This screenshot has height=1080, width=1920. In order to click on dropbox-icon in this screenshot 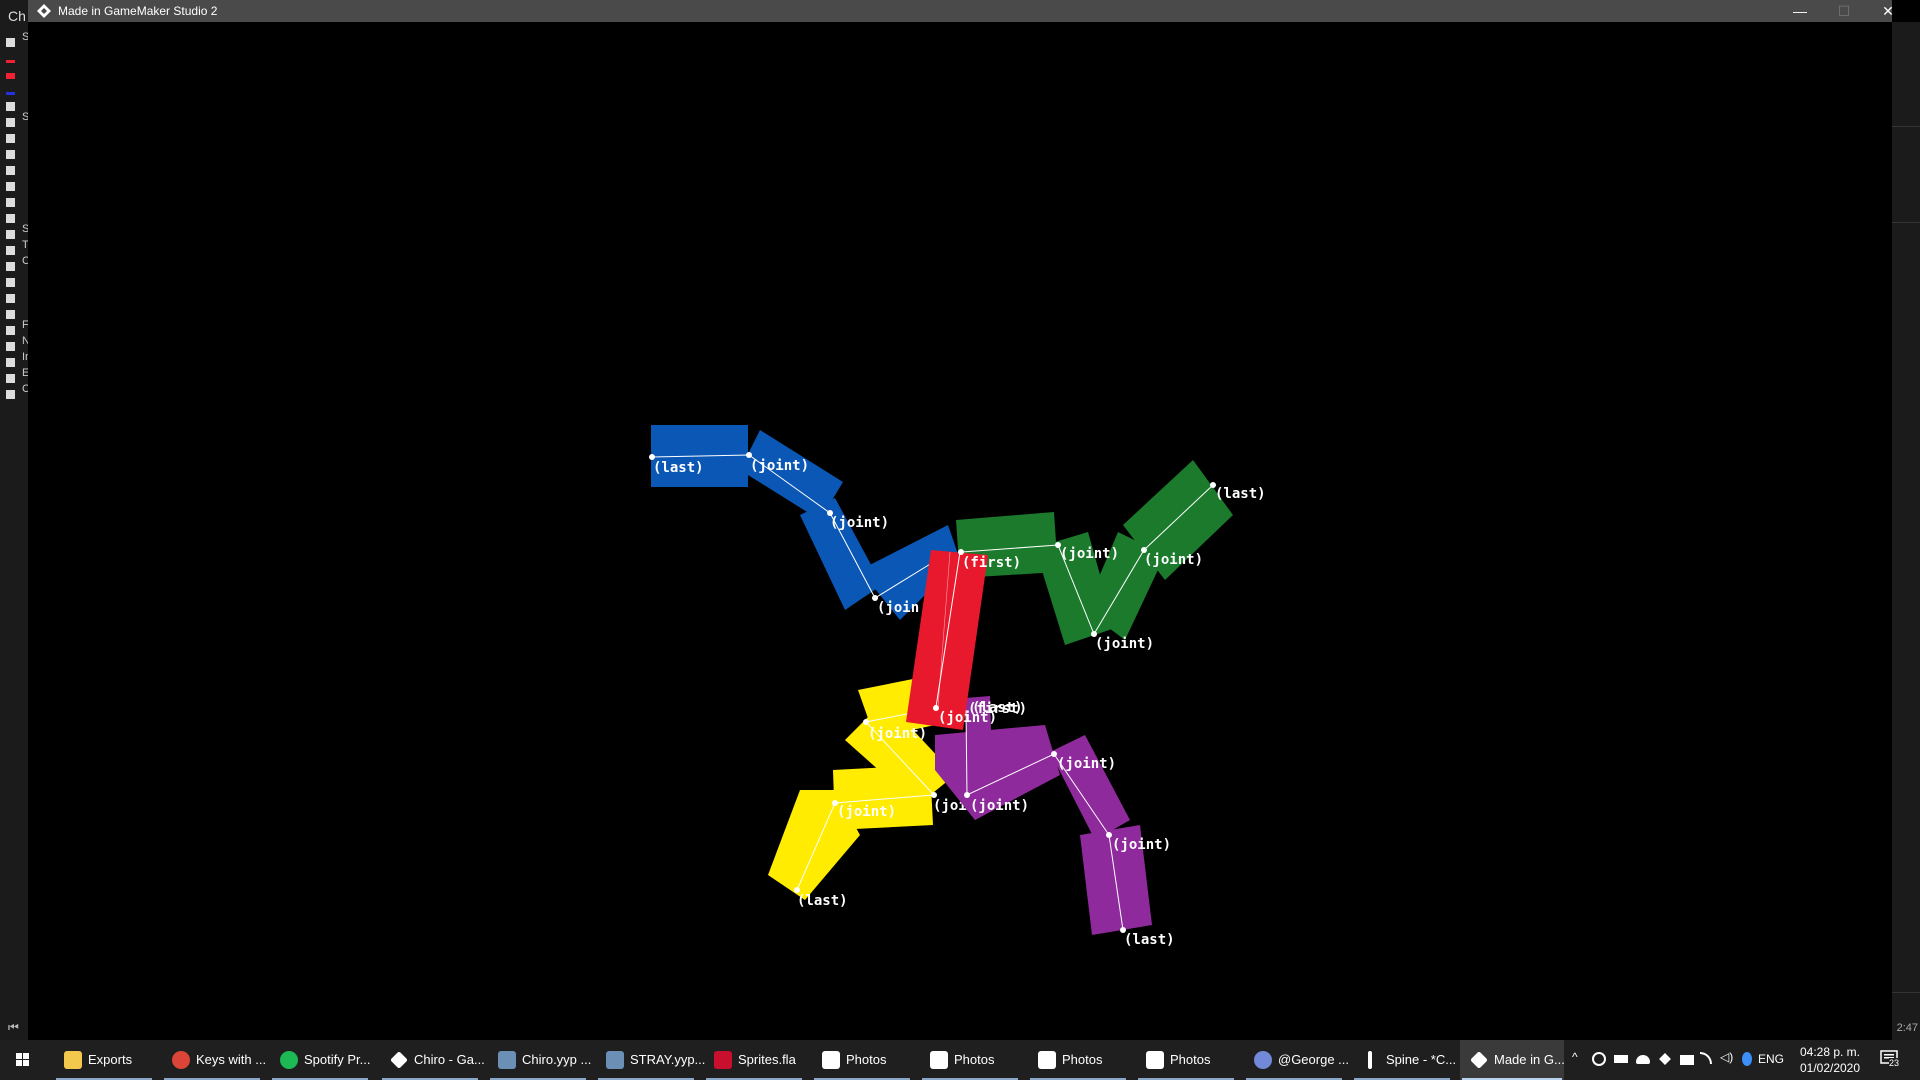, I will do `click(1665, 1059)`.